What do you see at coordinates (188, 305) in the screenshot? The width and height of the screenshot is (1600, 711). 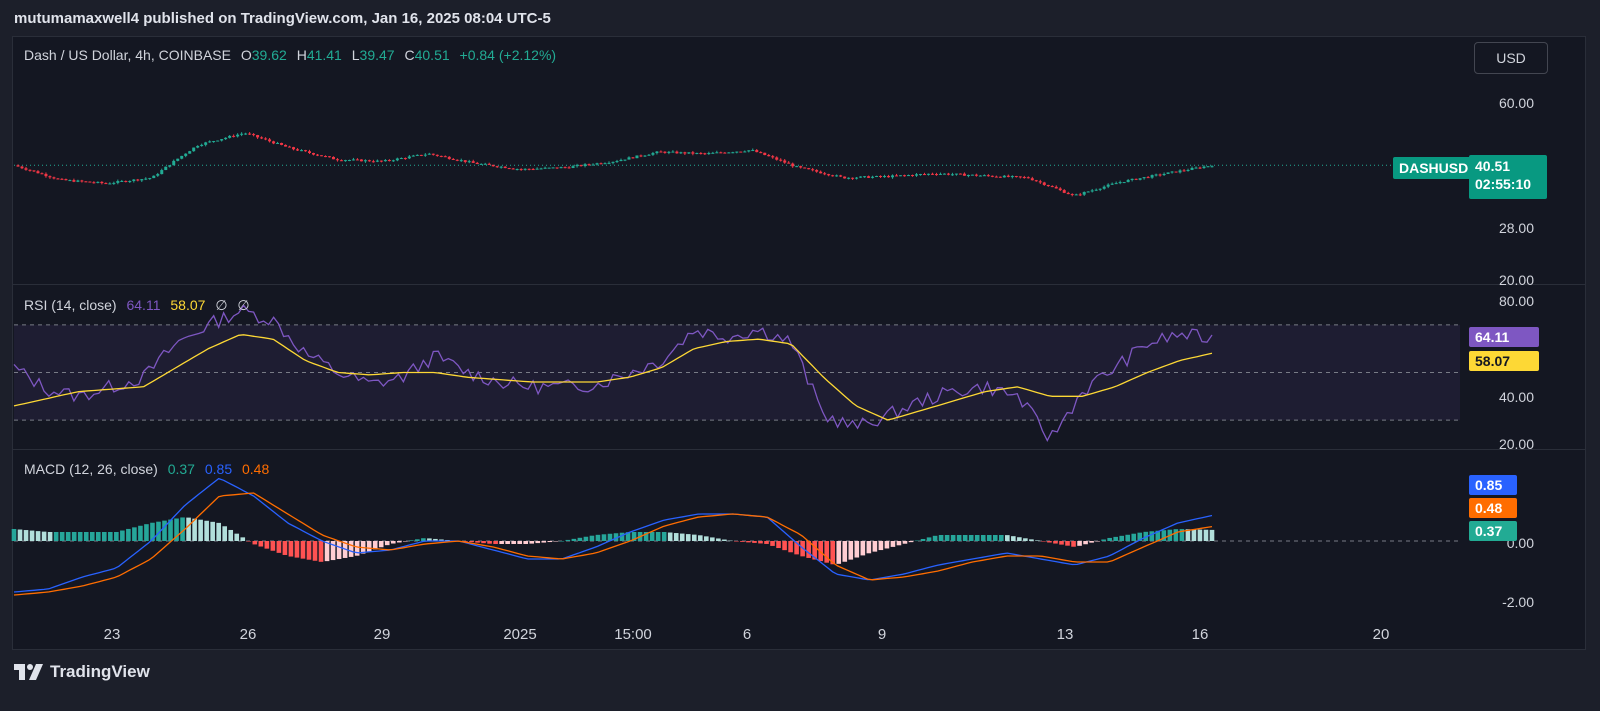 I see `rsi-ma-value: 58.07` at bounding box center [188, 305].